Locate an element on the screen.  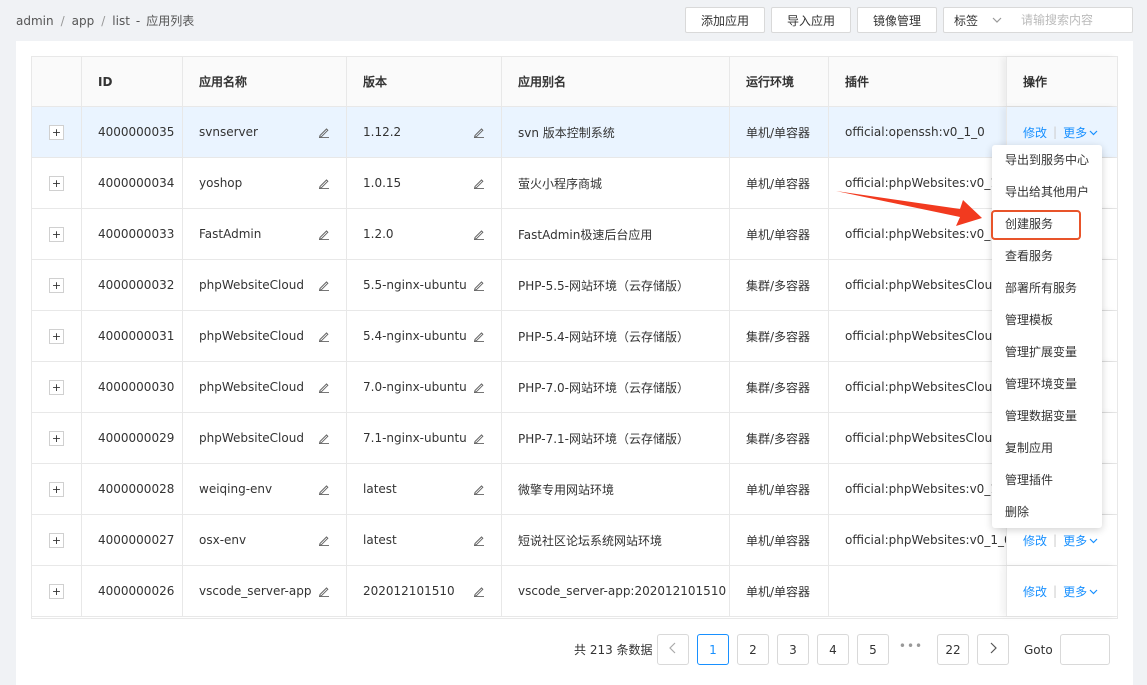
dropdown-item: 复制应用 is located at coordinates (1047, 447).